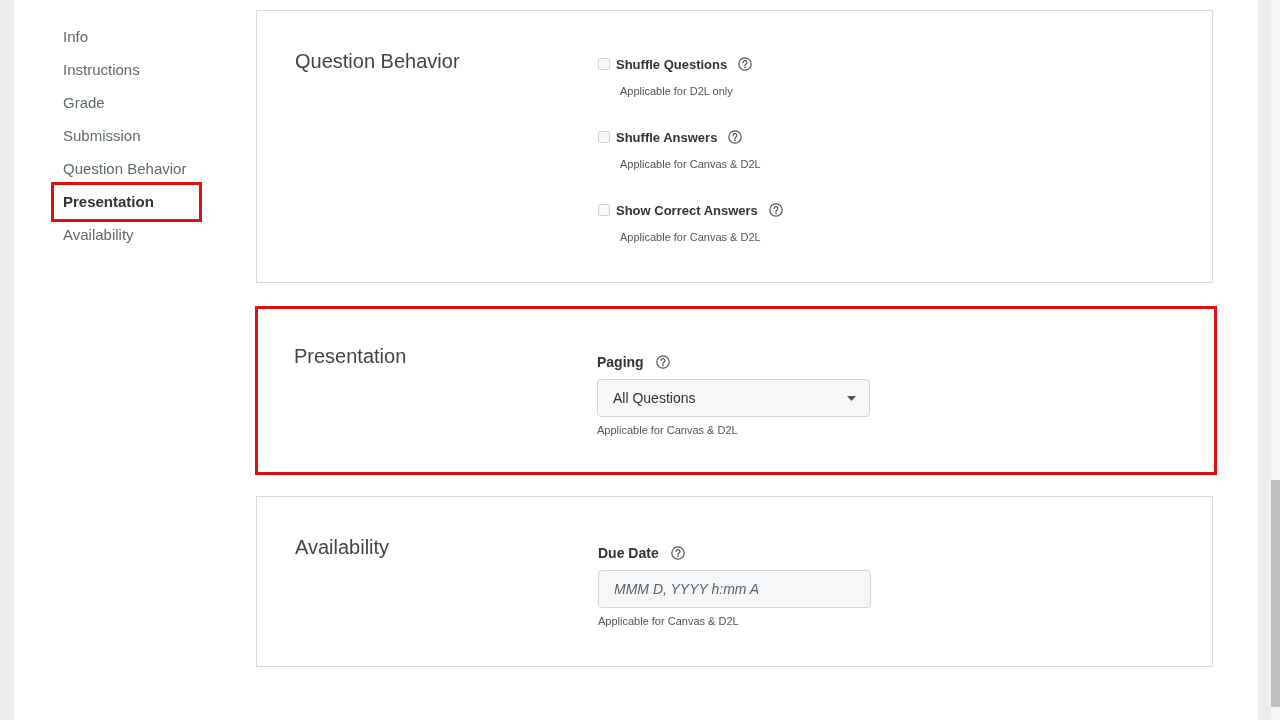  I want to click on checkbox-label: Show Correct Answers, so click(687, 210).